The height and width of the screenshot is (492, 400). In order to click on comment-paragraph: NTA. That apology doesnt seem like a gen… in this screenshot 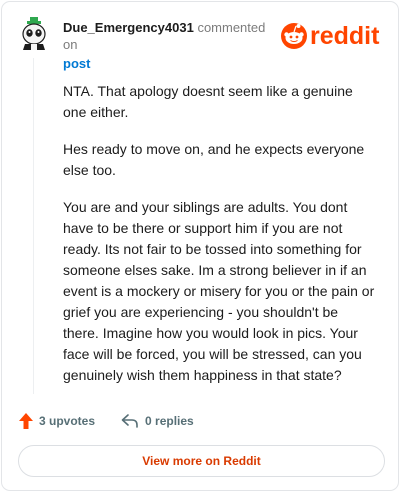, I will do `click(208, 101)`.